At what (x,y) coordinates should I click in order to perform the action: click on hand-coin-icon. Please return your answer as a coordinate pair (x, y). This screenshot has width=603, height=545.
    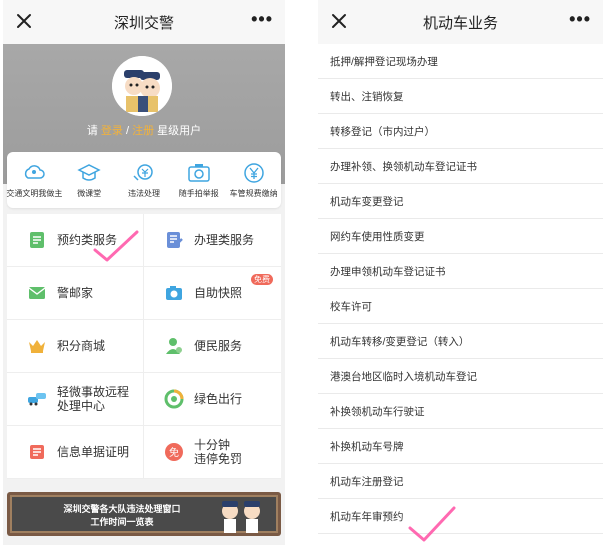
    Looking at the image, I should click on (143, 172).